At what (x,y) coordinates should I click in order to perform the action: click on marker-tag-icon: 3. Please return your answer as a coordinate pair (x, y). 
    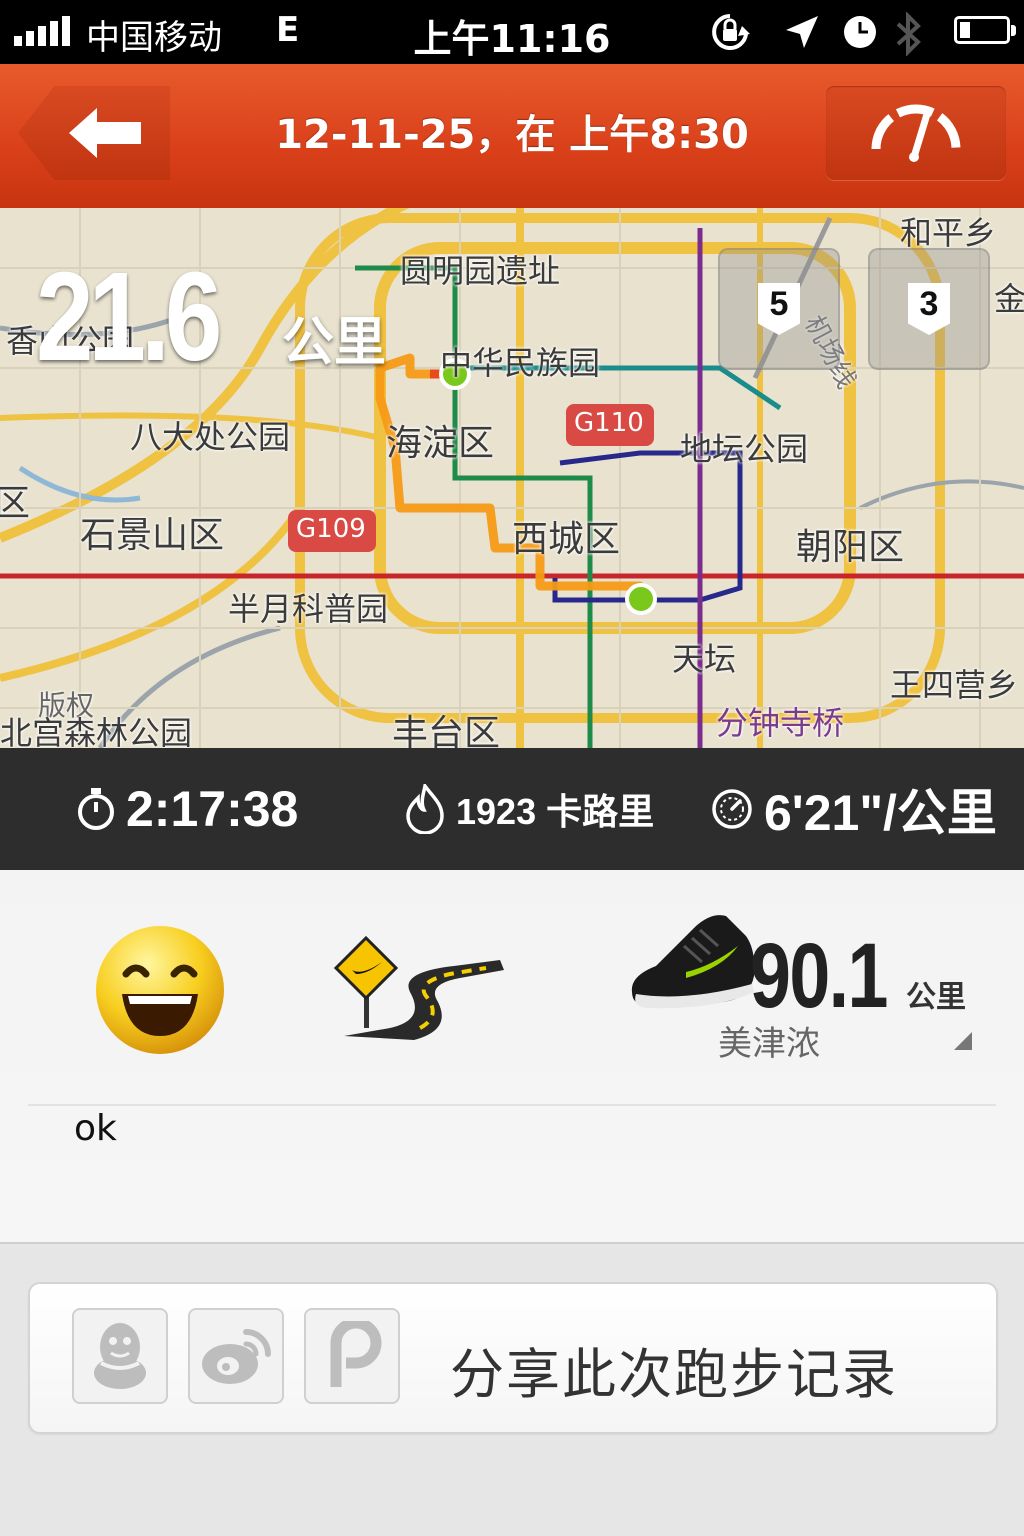
    Looking at the image, I should click on (929, 309).